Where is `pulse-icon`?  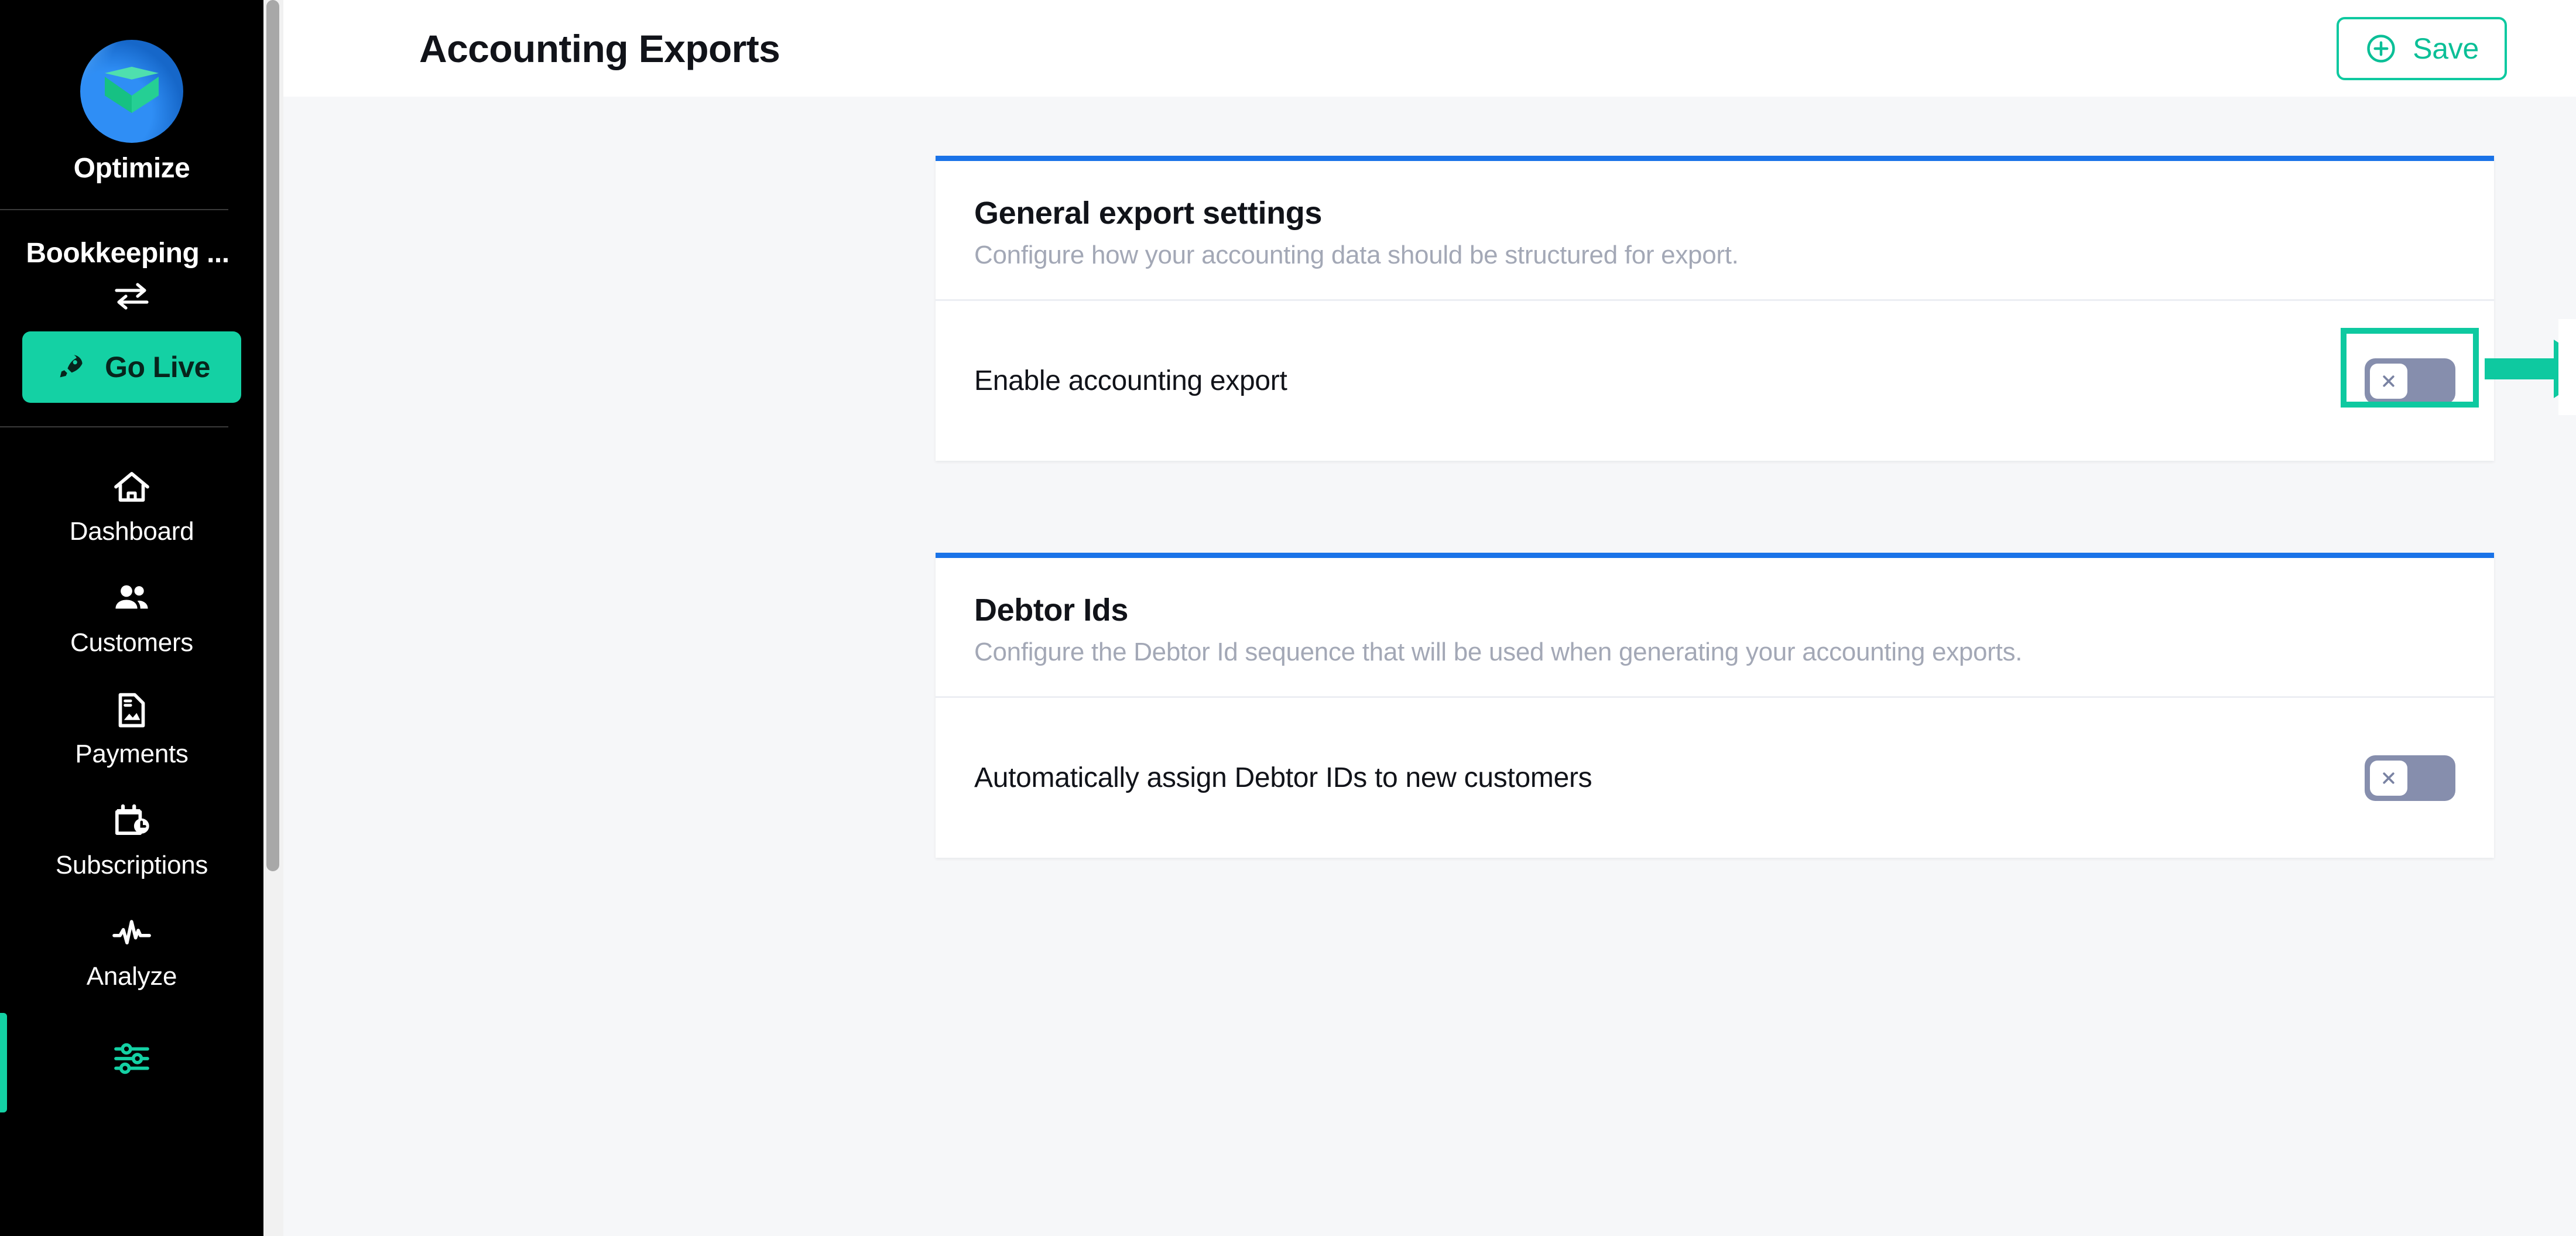 pulse-icon is located at coordinates (131, 932).